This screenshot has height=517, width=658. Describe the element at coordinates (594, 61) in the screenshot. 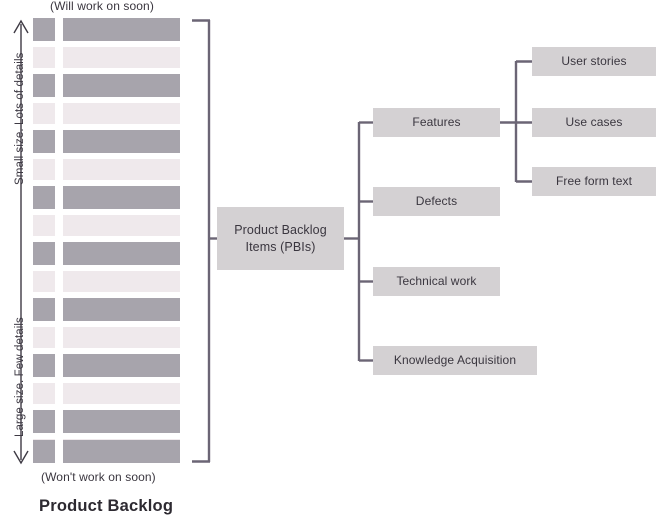

I see `node-user-stories: User stories` at that location.